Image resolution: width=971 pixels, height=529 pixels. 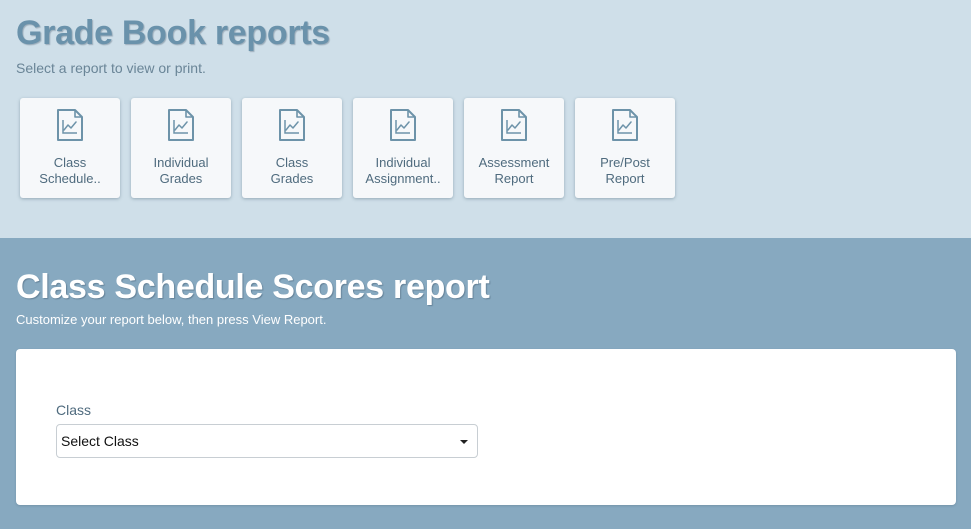 What do you see at coordinates (403, 170) in the screenshot?
I see `report-tile-label: Individual Assignment..` at bounding box center [403, 170].